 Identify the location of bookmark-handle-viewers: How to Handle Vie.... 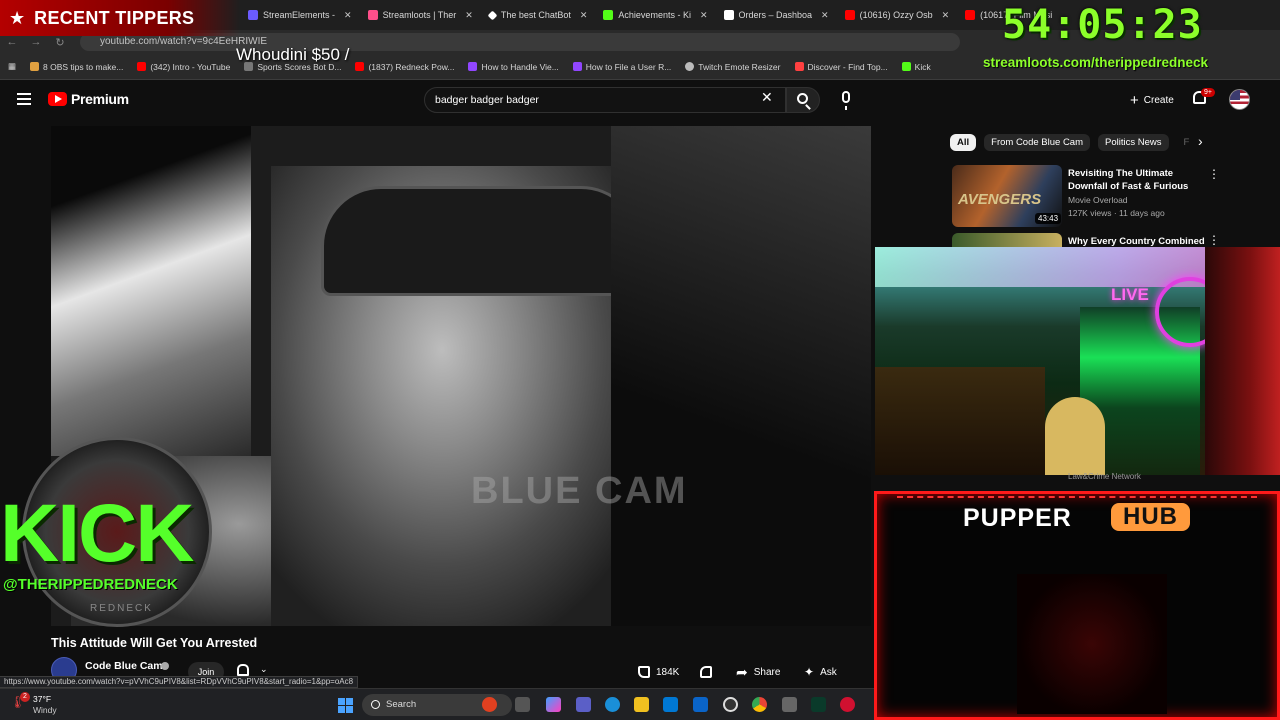
(513, 66).